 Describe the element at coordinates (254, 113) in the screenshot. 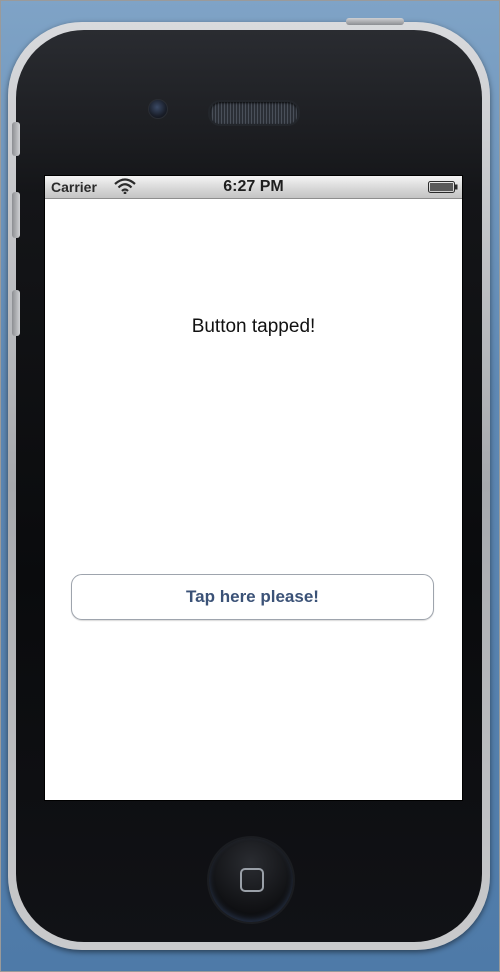

I see `earpiece-speaker` at that location.